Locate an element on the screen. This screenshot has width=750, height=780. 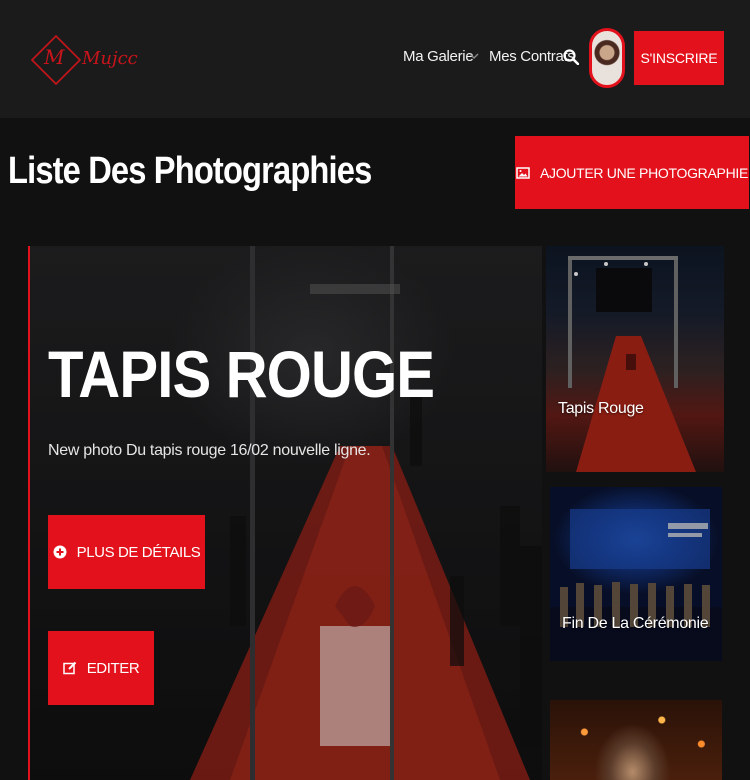
thumbnail-label: Tapis Rouge is located at coordinates (601, 408).